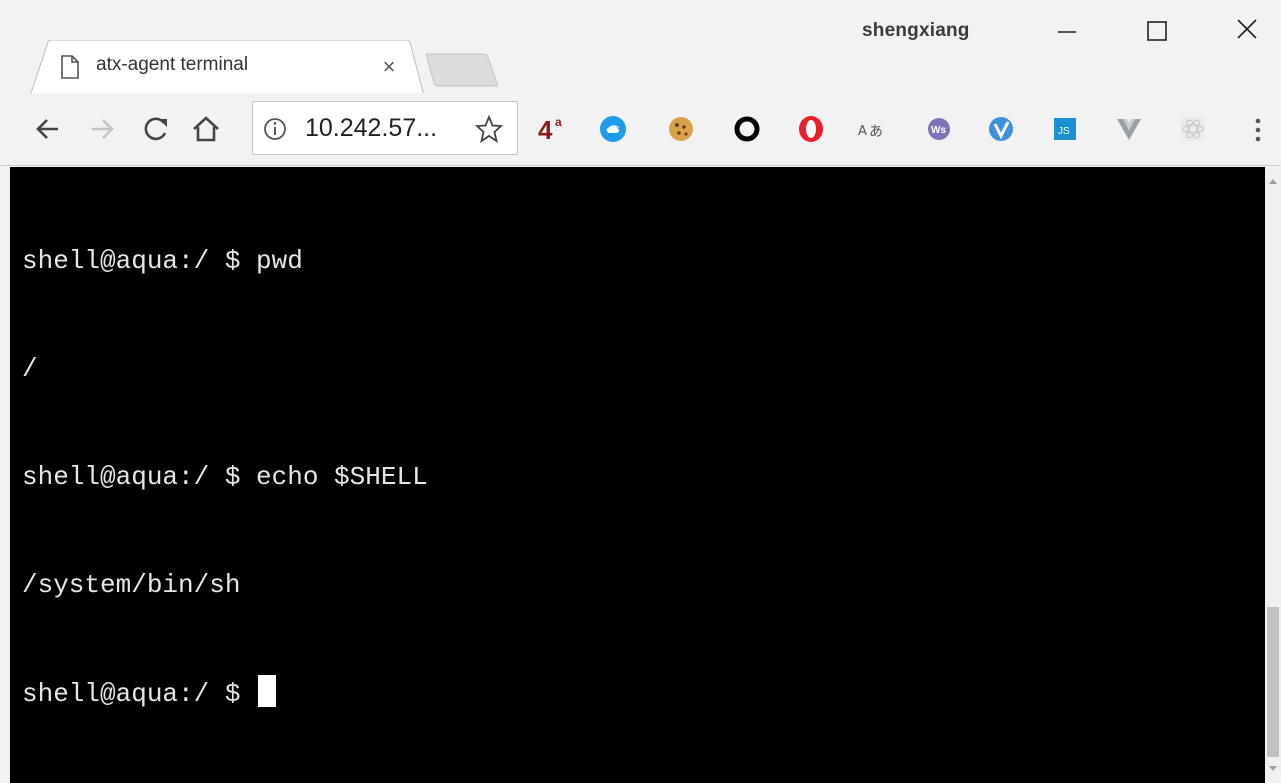  I want to click on 4a-extension-icon: 4 a, so click(551, 129).